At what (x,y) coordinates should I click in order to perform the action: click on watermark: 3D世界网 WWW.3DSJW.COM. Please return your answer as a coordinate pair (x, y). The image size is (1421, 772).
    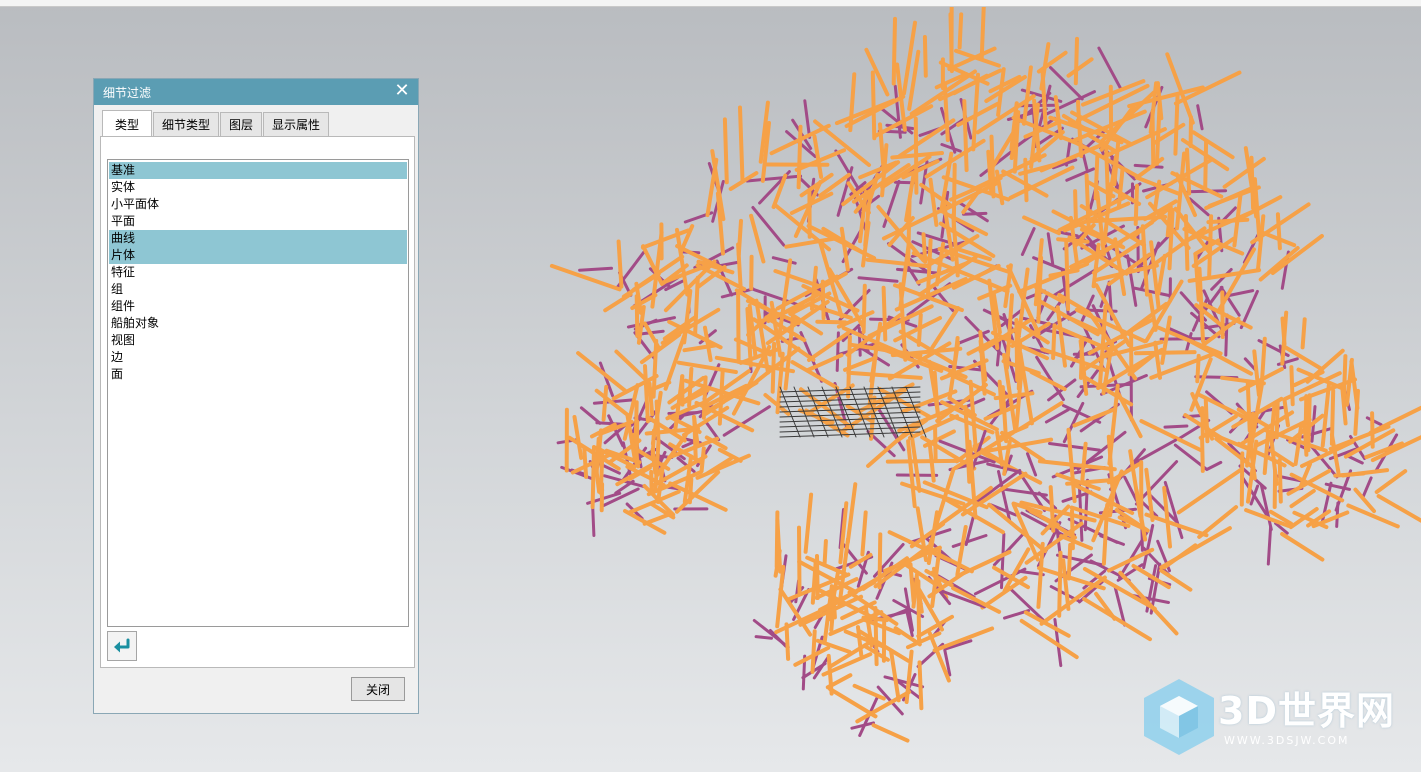
    Looking at the image, I should click on (1269, 717).